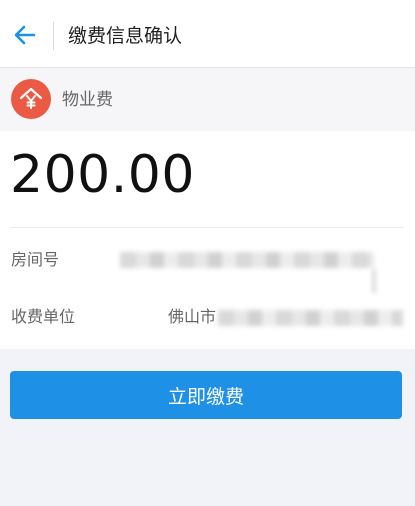  Describe the element at coordinates (43, 316) in the screenshot. I see `payee-label: 收费单位` at that location.